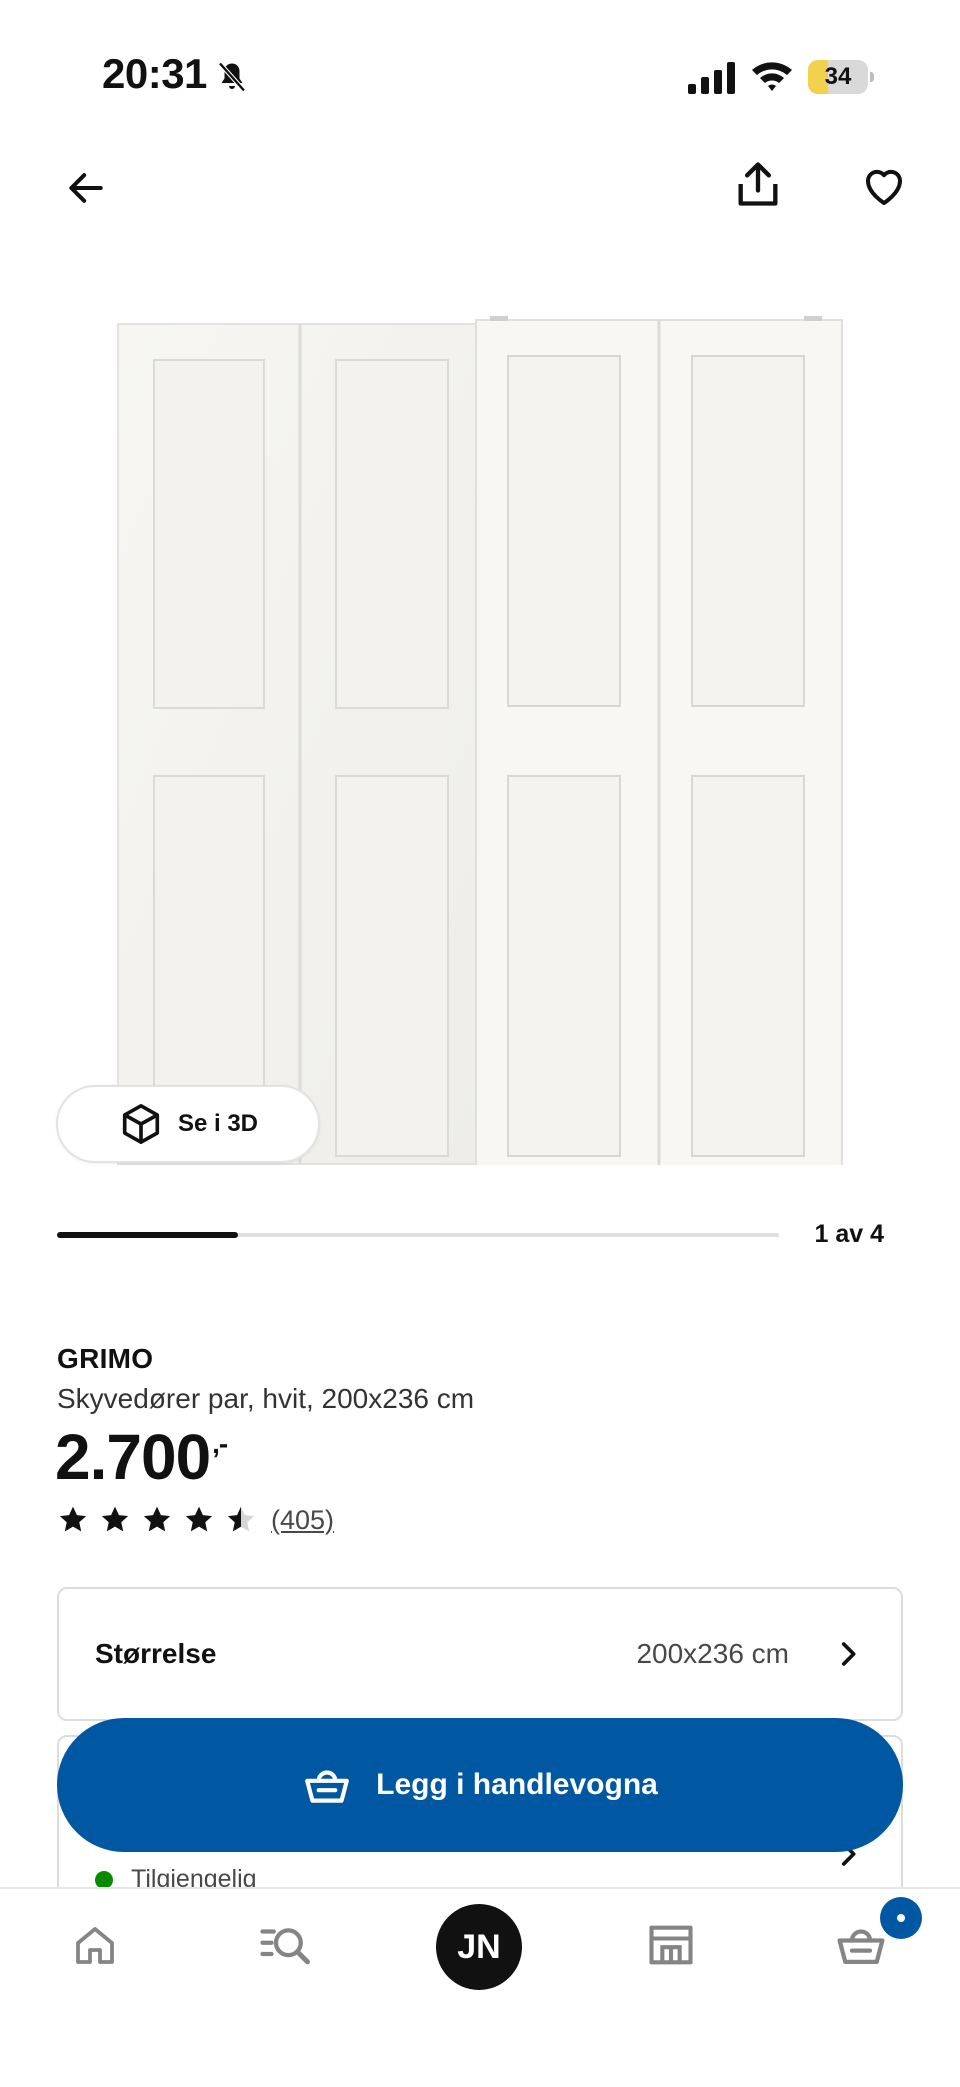 This screenshot has height=2087, width=960. Describe the element at coordinates (266, 1398) in the screenshot. I see `product-description: Skyvedører par, hvit, 200x236 cm` at that location.